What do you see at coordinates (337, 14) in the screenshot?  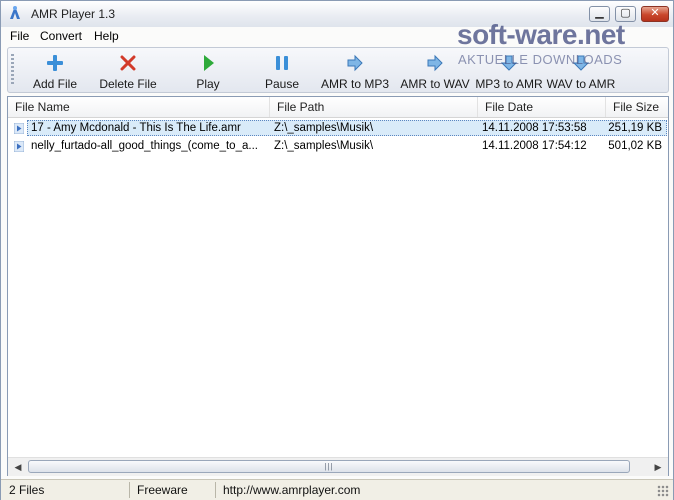 I see `title-bar: AMR Player 1.3 ▁ ▢ ✕` at bounding box center [337, 14].